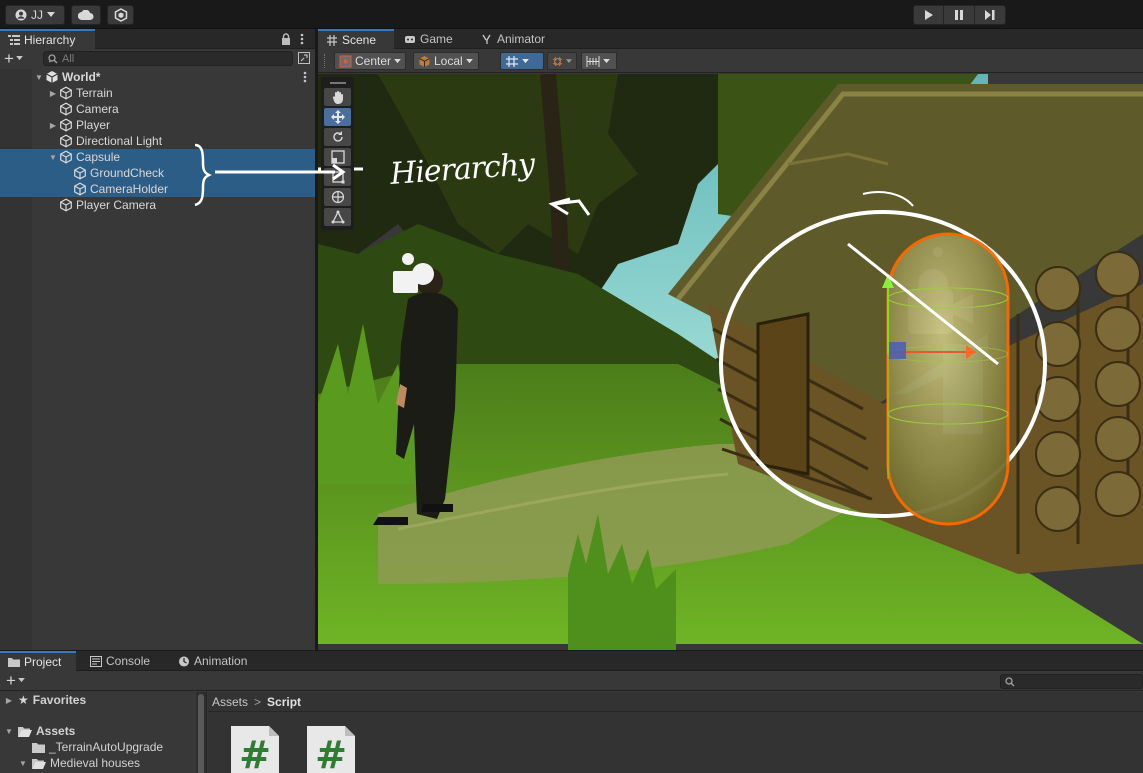  Describe the element at coordinates (81, 77) in the screenshot. I see `scene-name: World*` at that location.